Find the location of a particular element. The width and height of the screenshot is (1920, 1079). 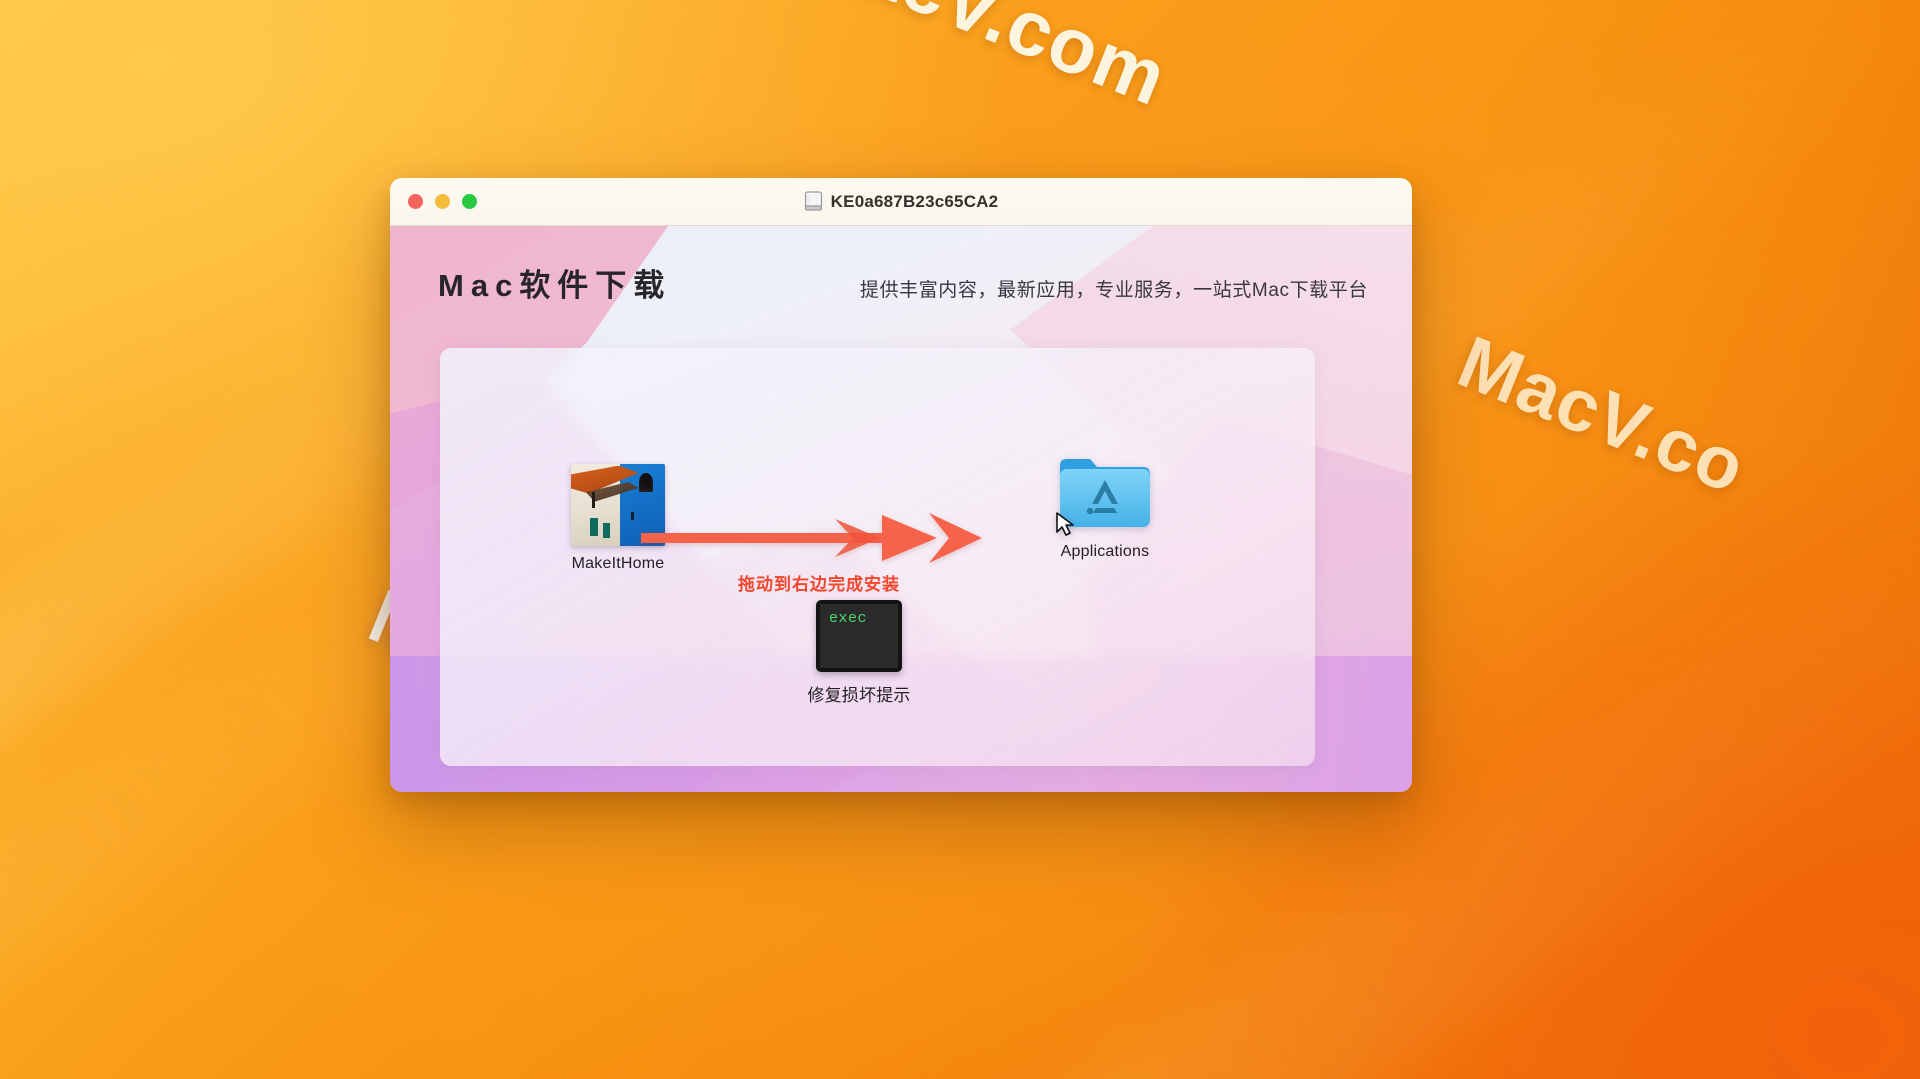

applications-folder-item: Applications is located at coordinates (1105, 506).